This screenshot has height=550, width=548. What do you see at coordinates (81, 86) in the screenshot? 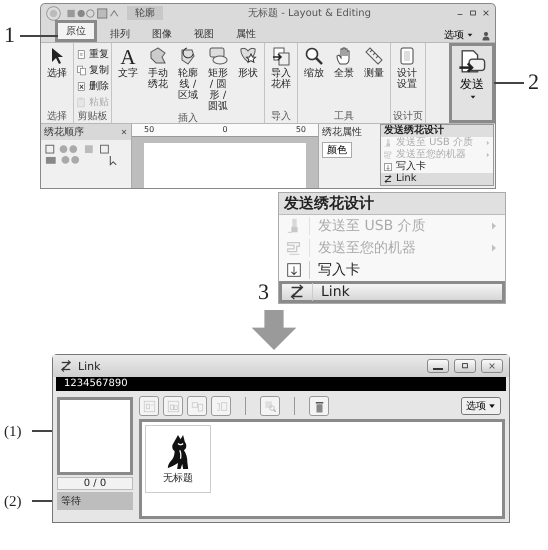
I see `delete-icon` at bounding box center [81, 86].